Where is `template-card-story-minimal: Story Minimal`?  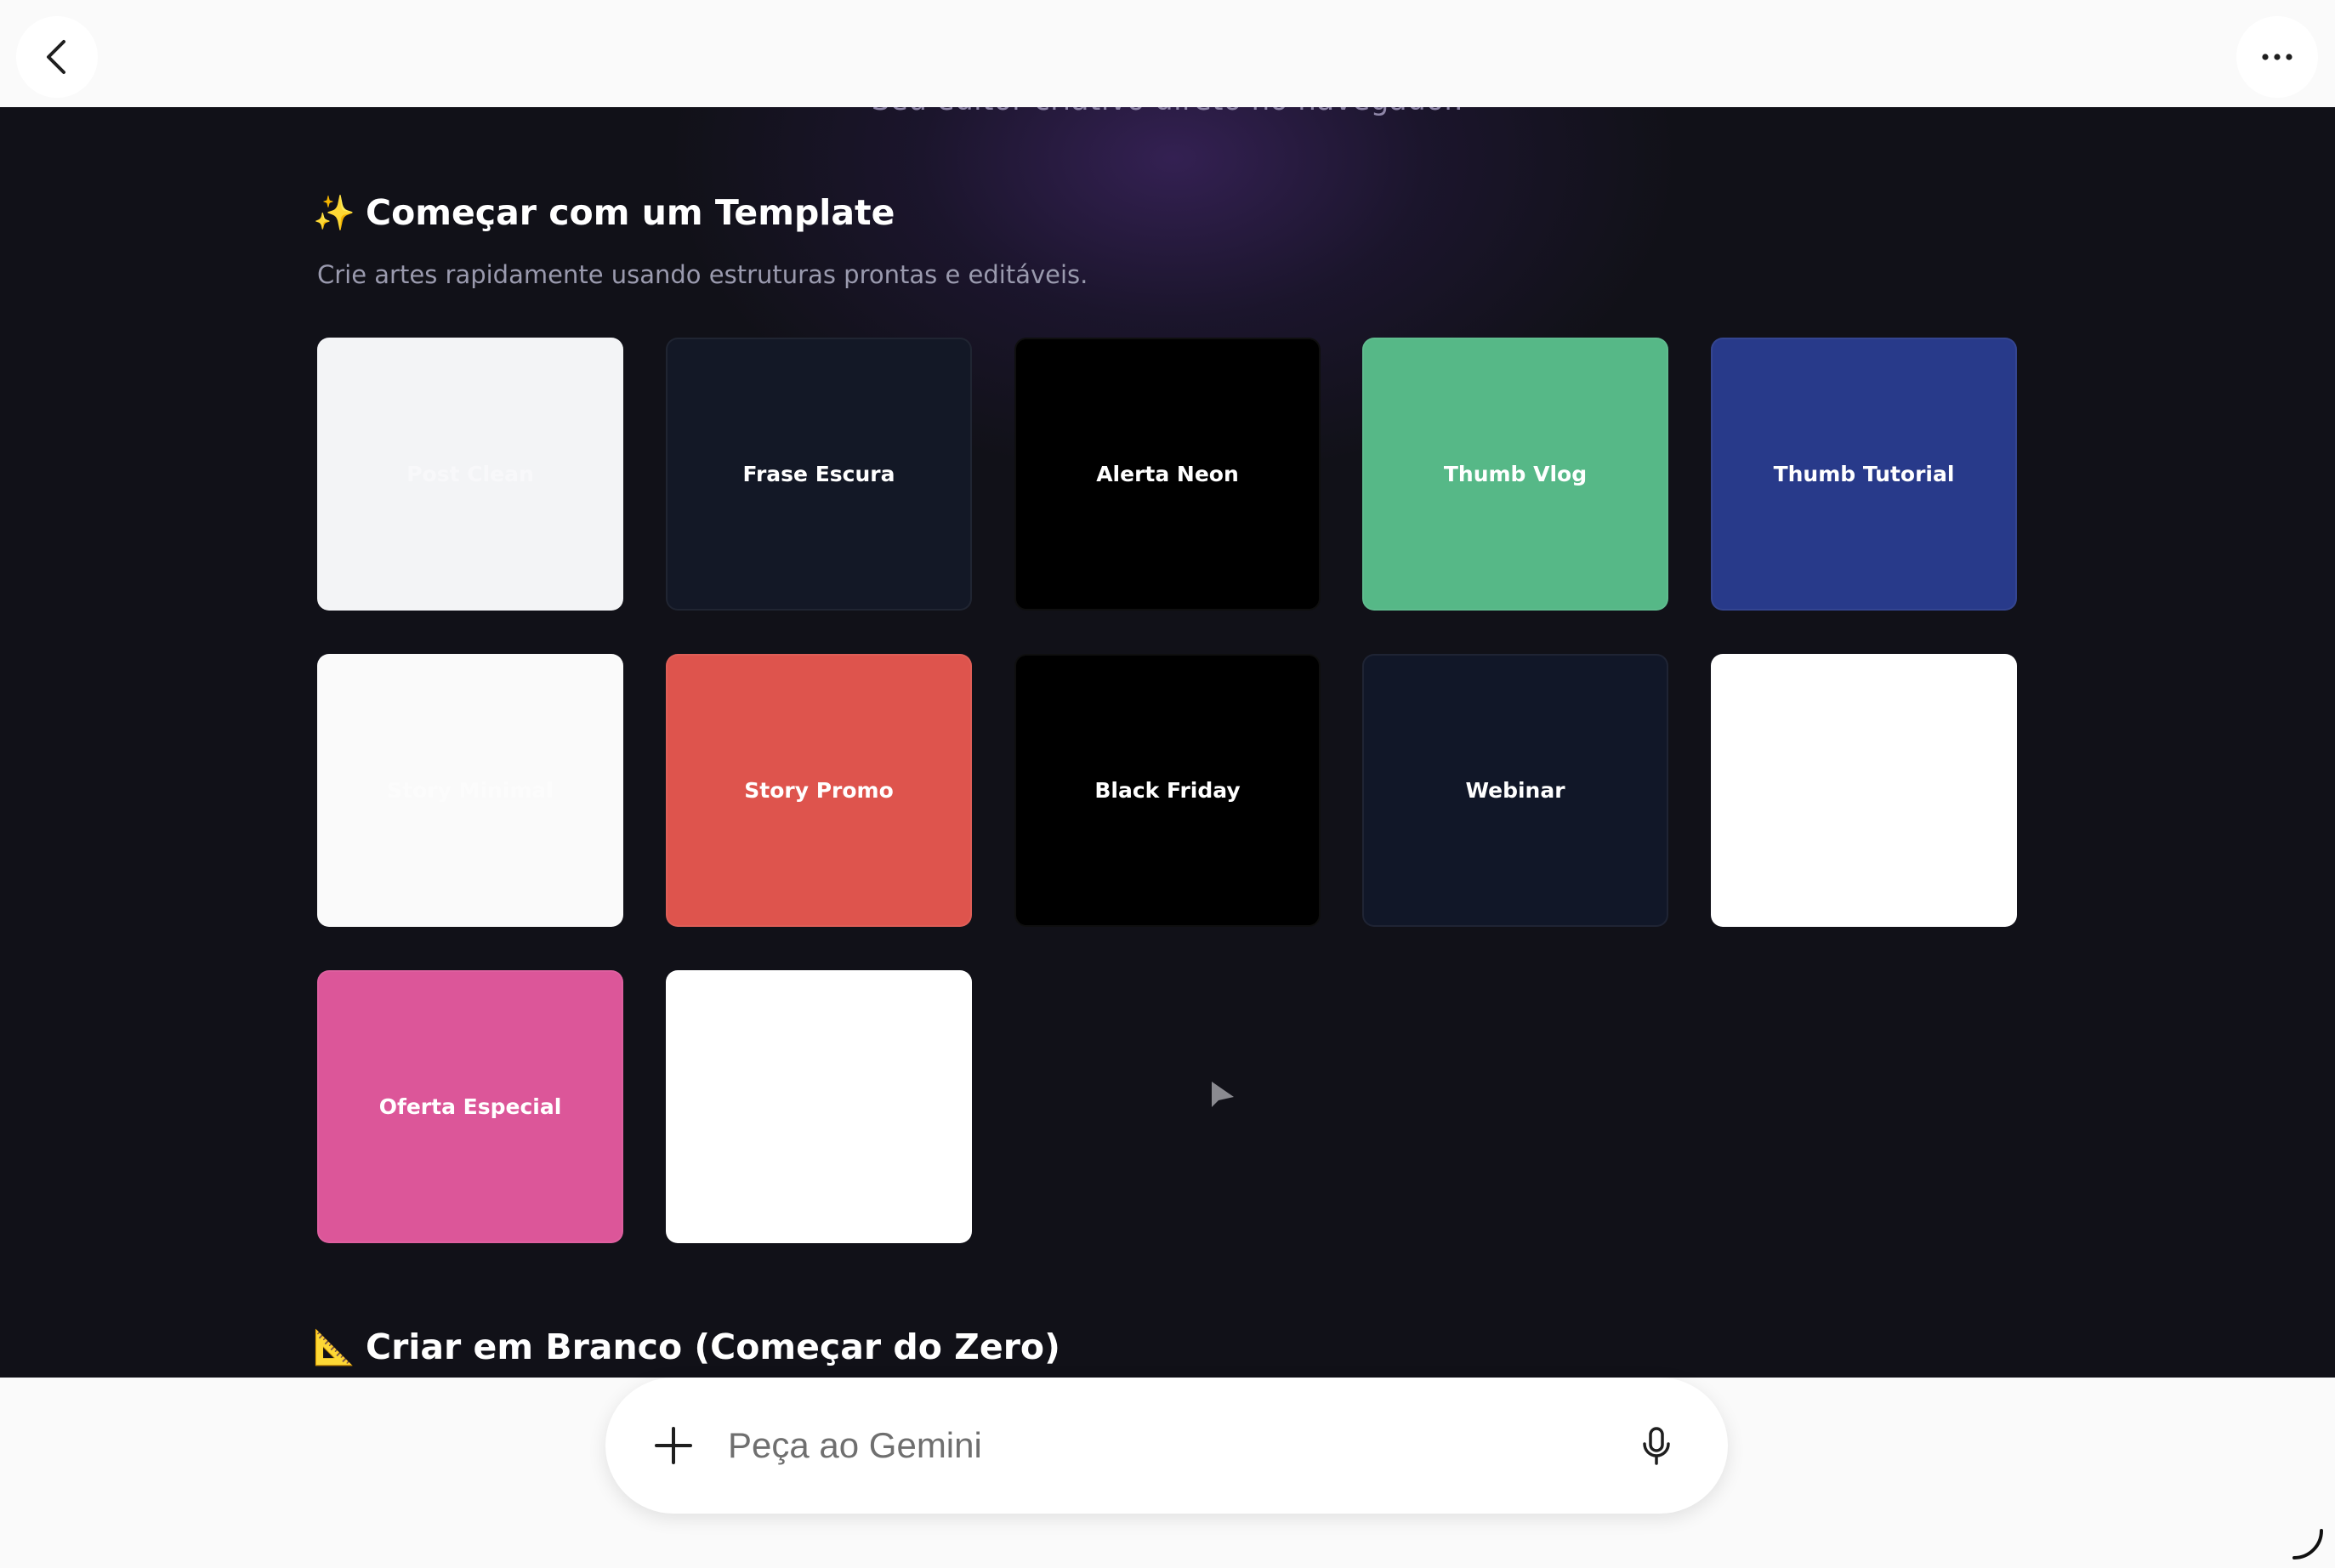 template-card-story-minimal: Story Minimal is located at coordinates (470, 790).